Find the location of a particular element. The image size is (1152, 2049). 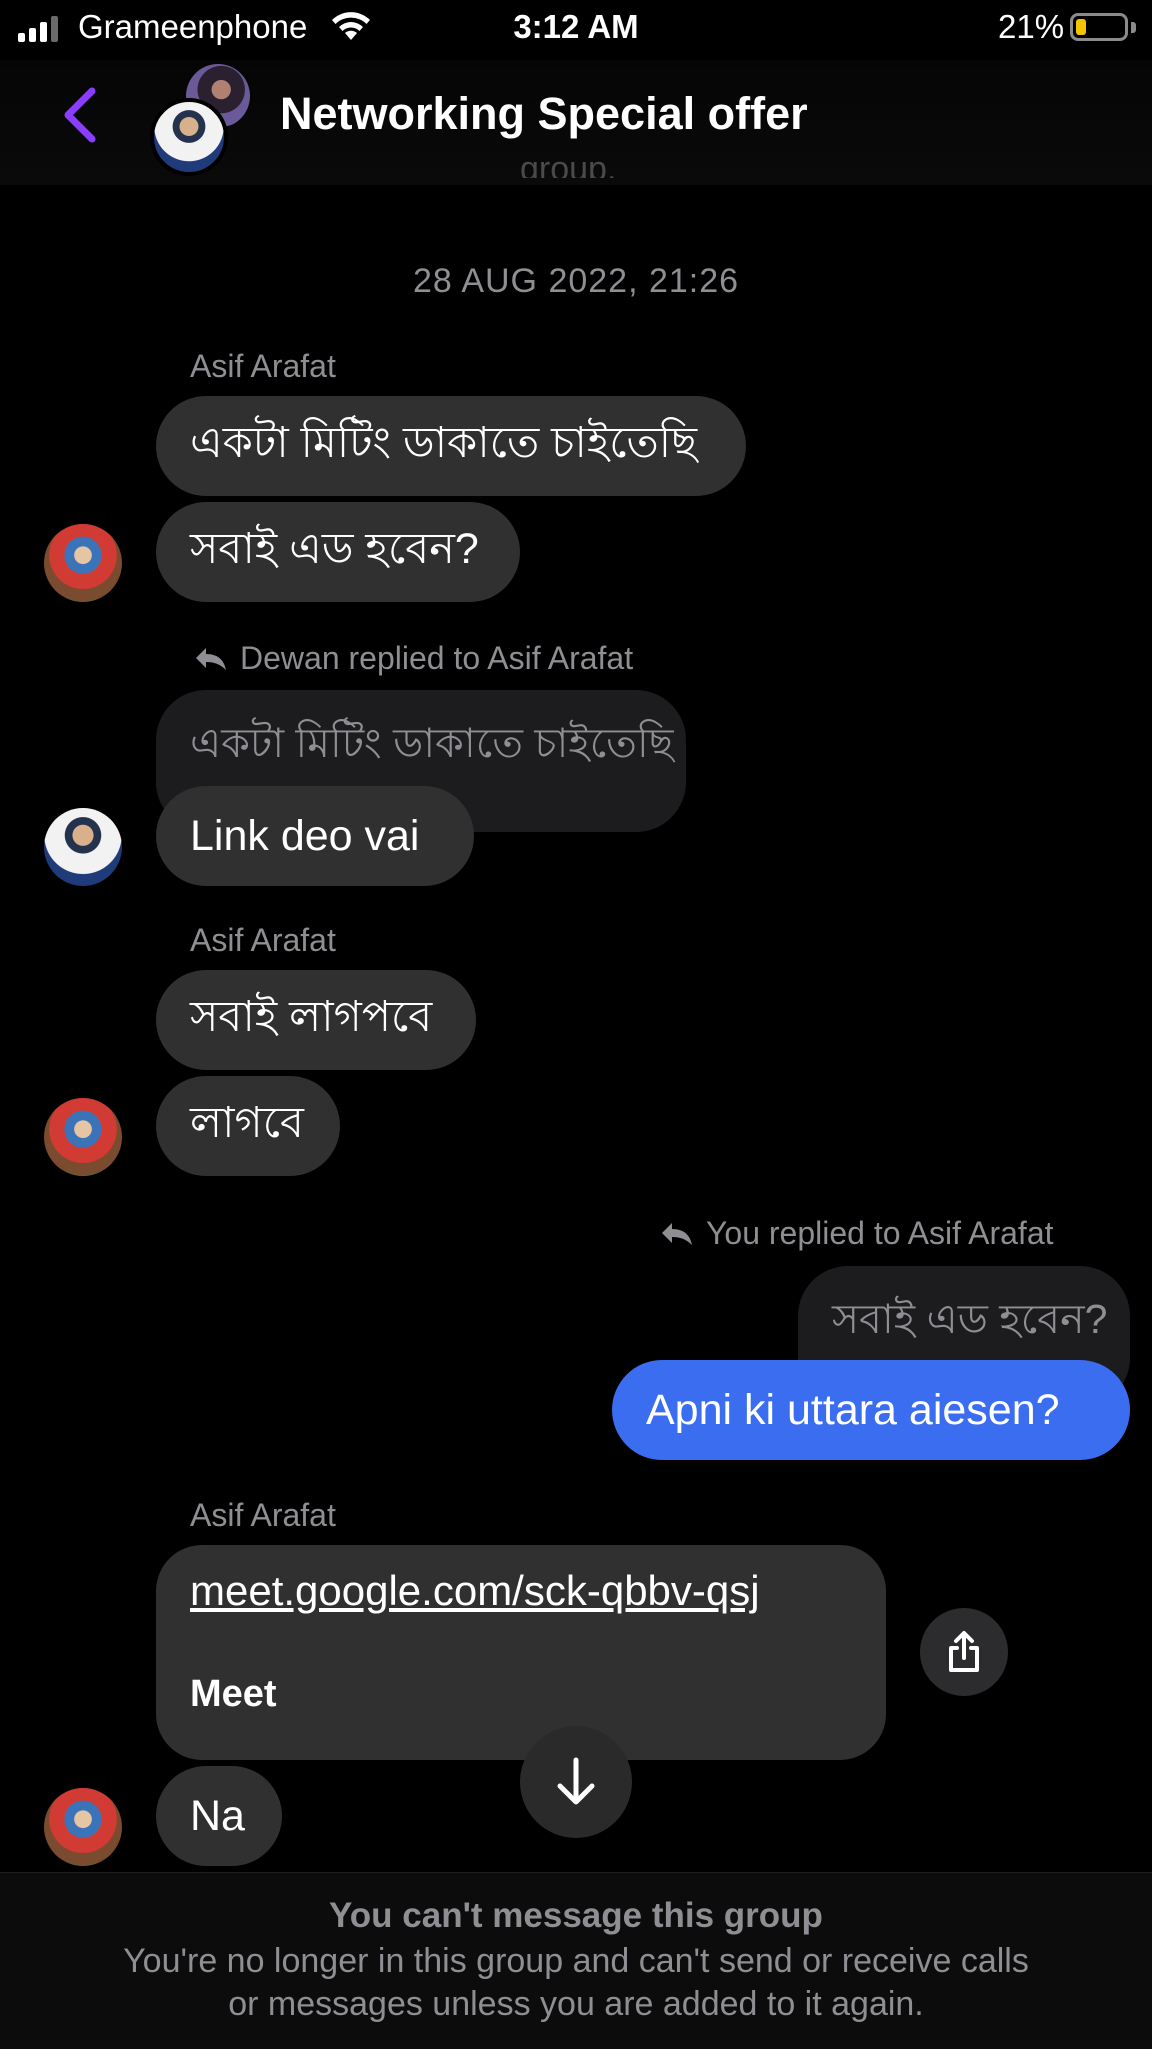

message-bubble: Link deo vai is located at coordinates (315, 836).